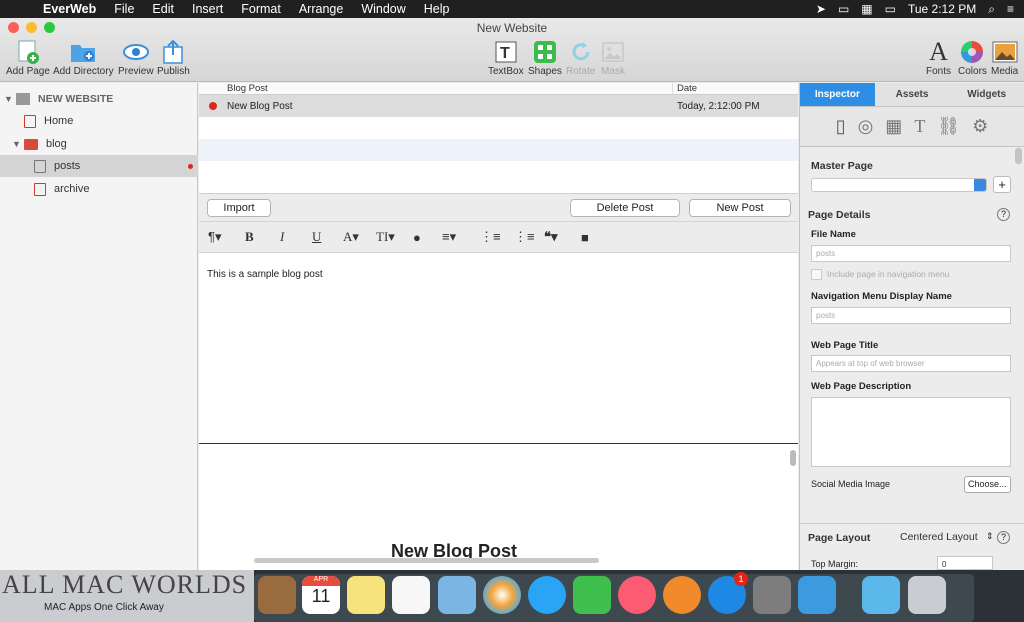 The width and height of the screenshot is (1024, 622). I want to click on bold-icon: B, so click(249, 237).